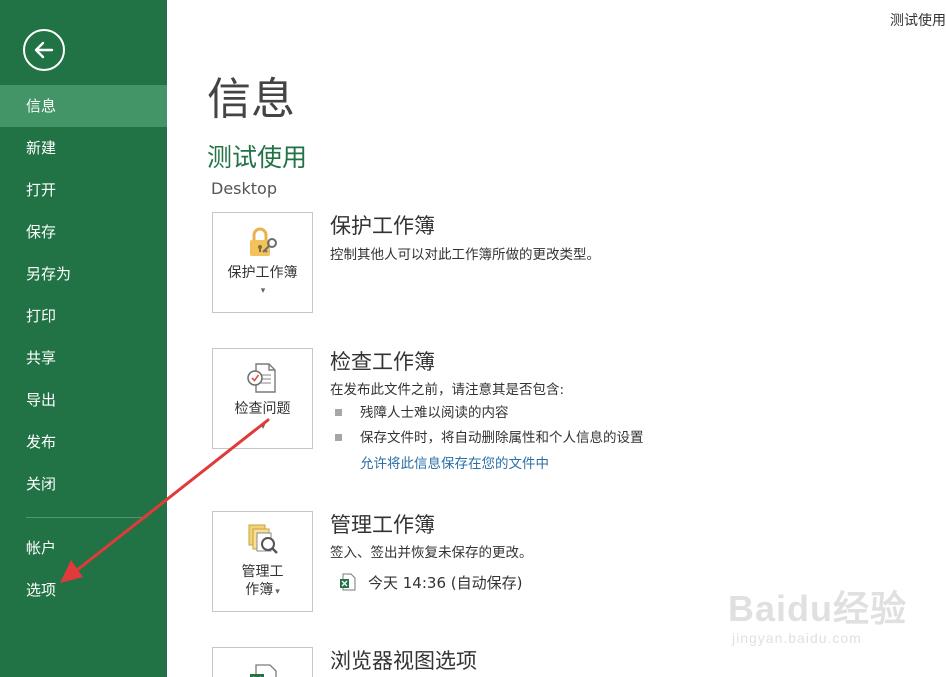 This screenshot has height=677, width=946. Describe the element at coordinates (83, 400) in the screenshot. I see `nav-item-export: 导出` at that location.